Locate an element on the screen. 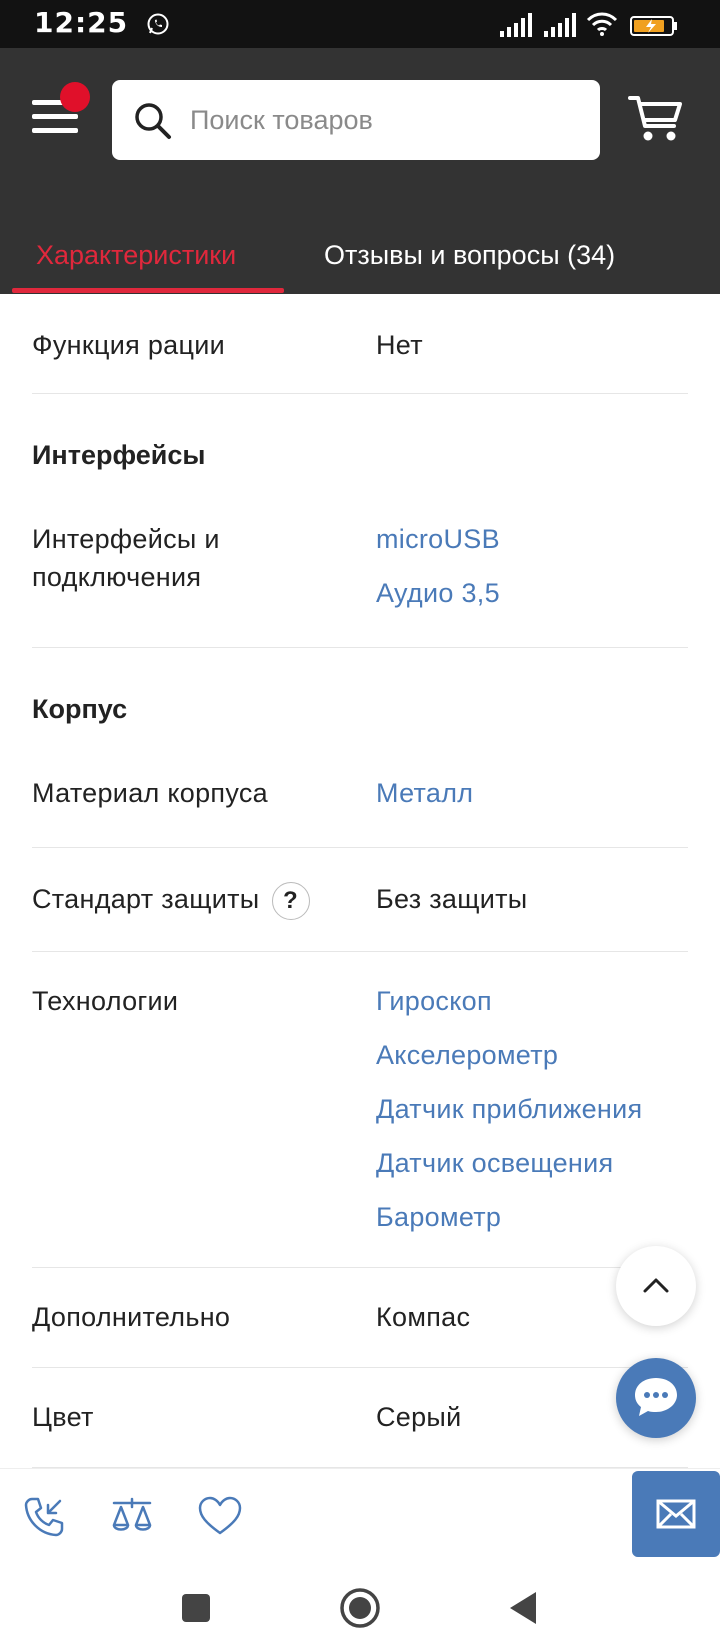  chat-icon is located at coordinates (656, 1397).